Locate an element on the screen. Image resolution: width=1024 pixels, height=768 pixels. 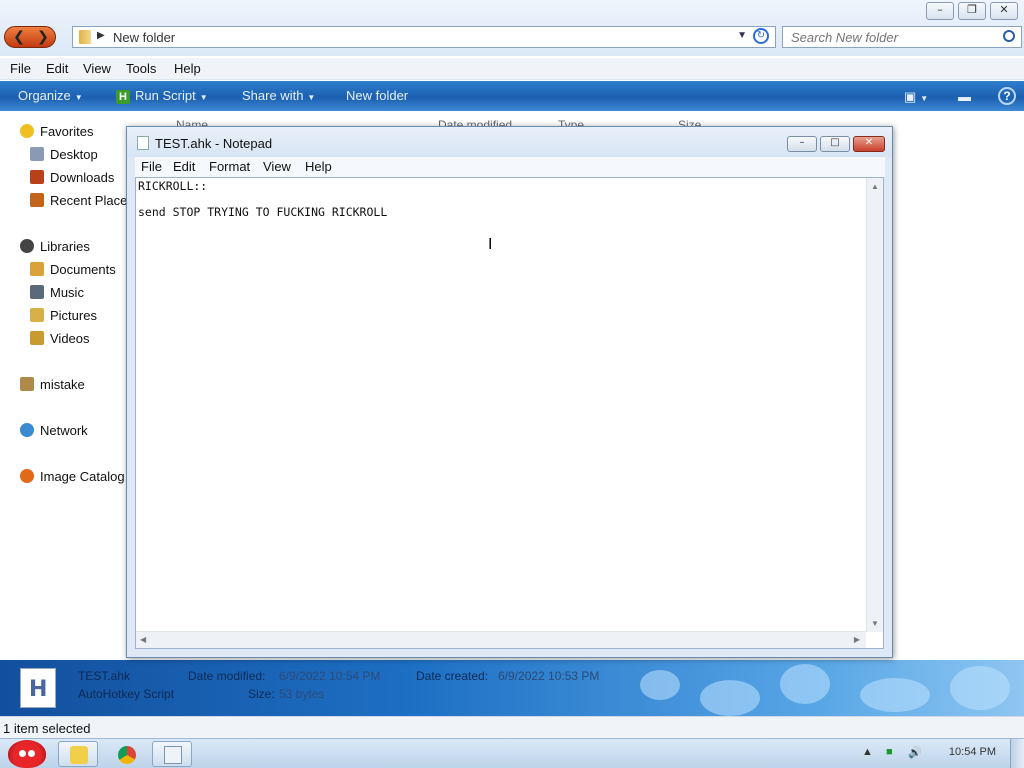
notepad-menu-edit: Edit is located at coordinates (184, 166).